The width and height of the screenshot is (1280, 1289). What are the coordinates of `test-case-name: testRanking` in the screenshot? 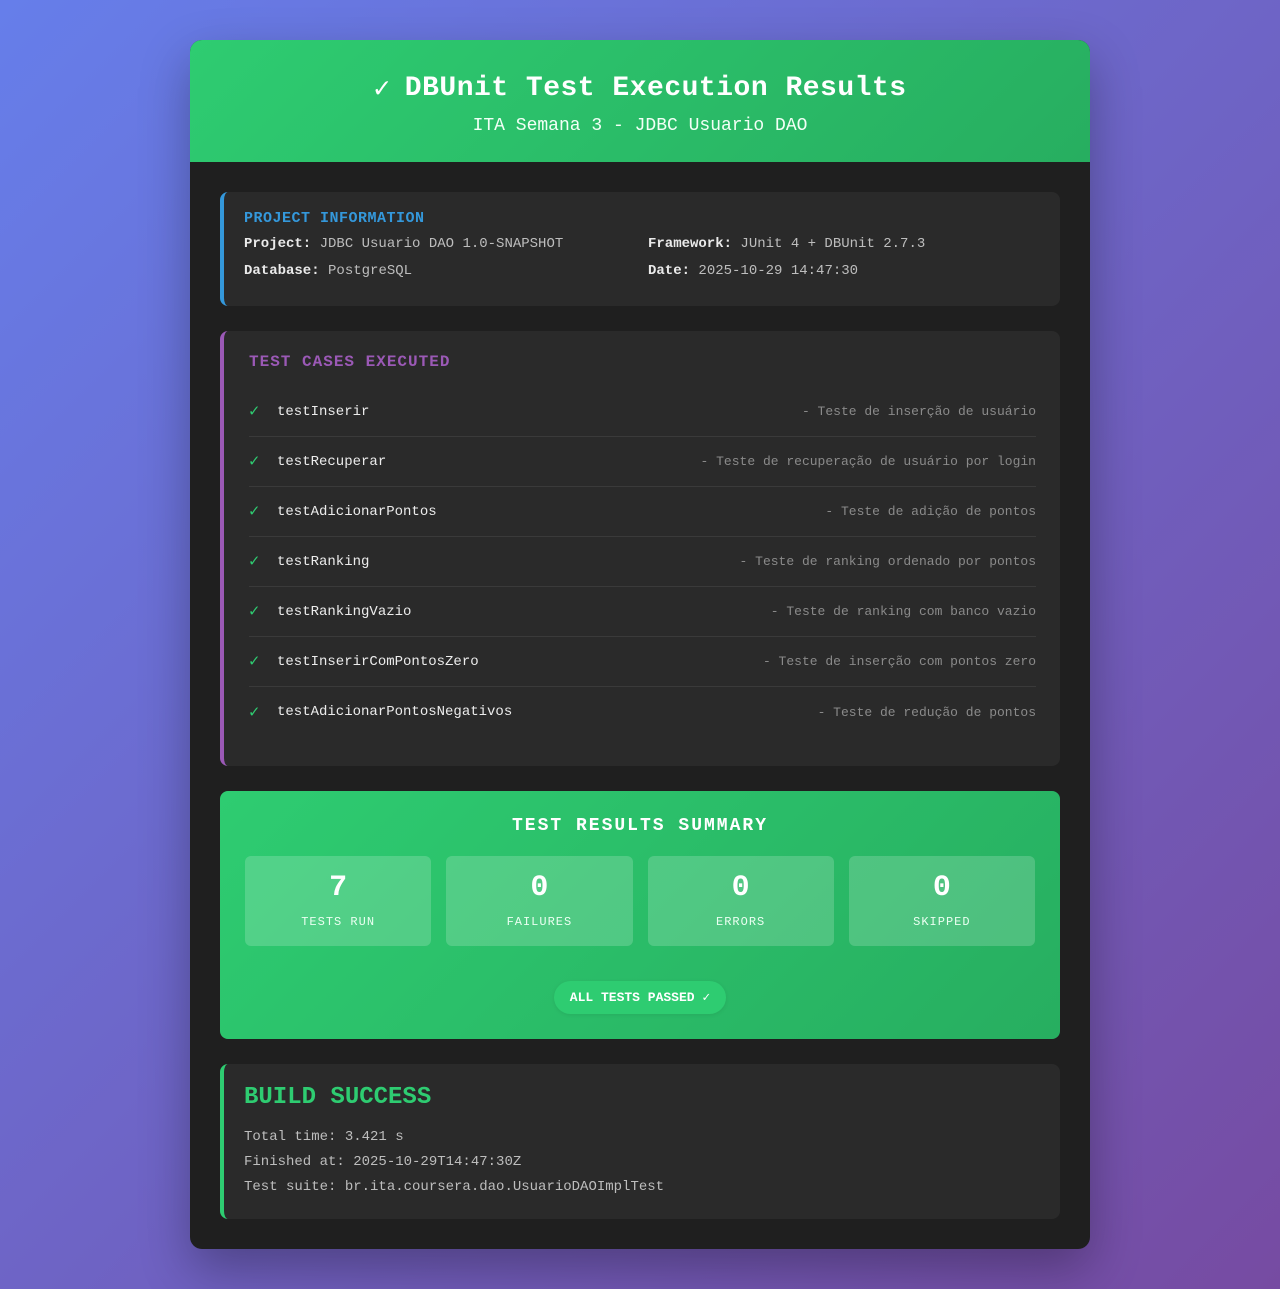 It's located at (323, 561).